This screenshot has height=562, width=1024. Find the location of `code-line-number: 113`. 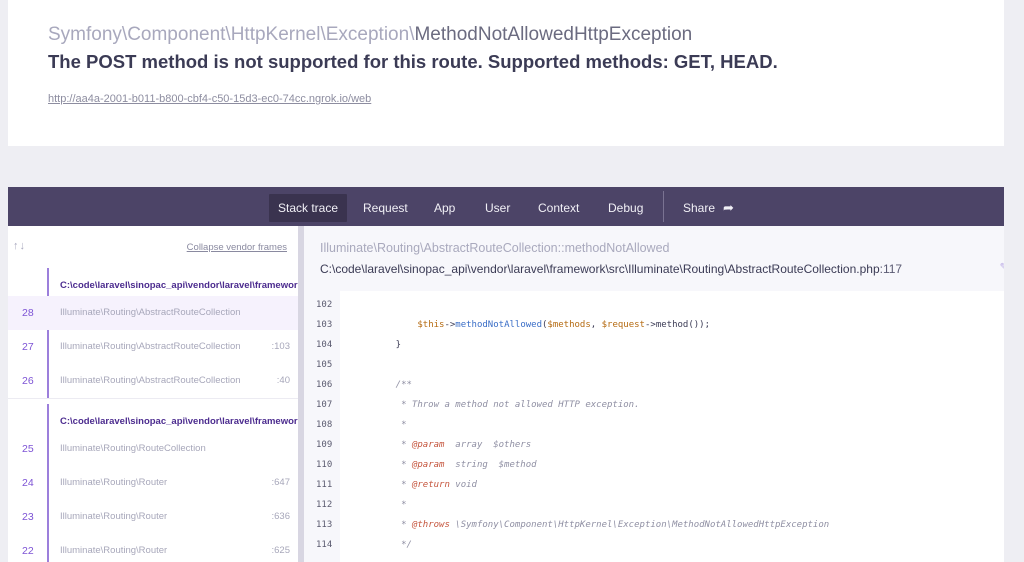

code-line-number: 113 is located at coordinates (324, 525).